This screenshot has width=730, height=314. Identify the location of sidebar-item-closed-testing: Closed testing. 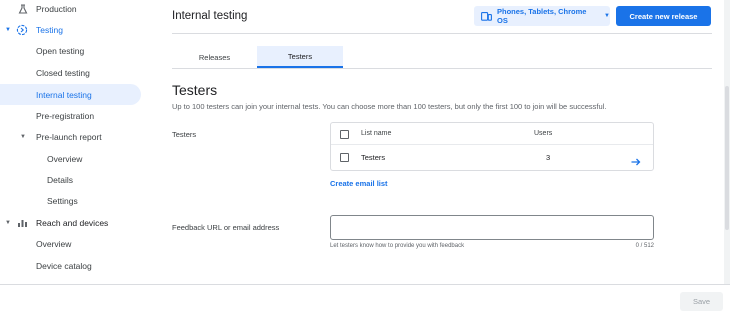
(70, 72).